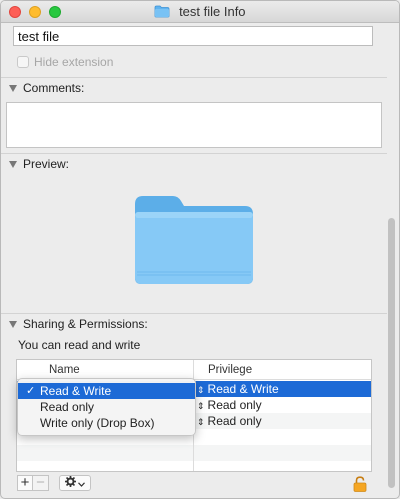 This screenshot has height=499, width=400. Describe the element at coordinates (361, 484) in the screenshot. I see `lock-icon` at that location.